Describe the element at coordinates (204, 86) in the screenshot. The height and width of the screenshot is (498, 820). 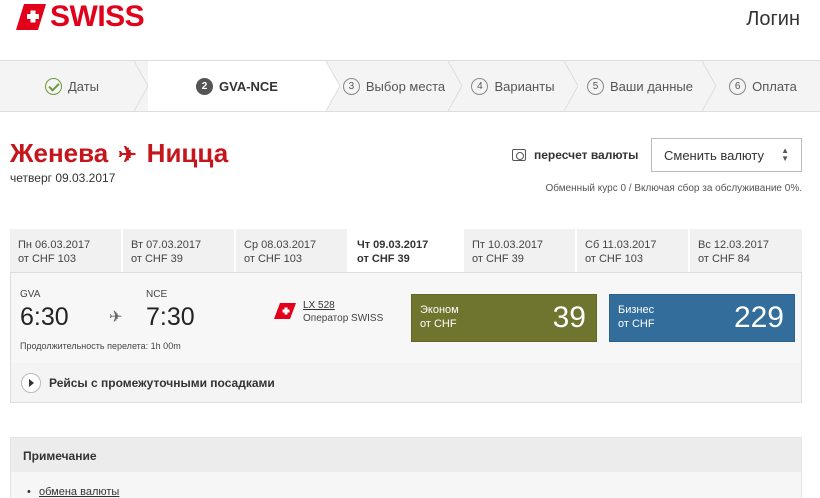
I see `step-number: 2` at that location.